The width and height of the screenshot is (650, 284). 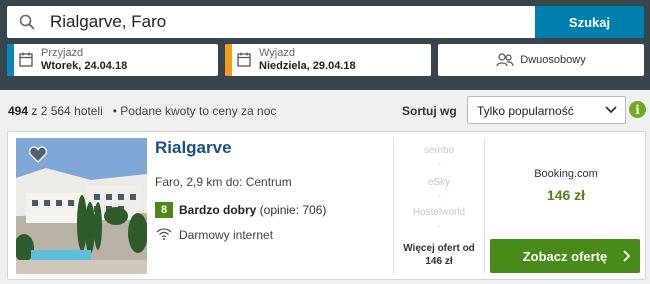 I want to click on checkout-label: Wyjazd, so click(x=277, y=53).